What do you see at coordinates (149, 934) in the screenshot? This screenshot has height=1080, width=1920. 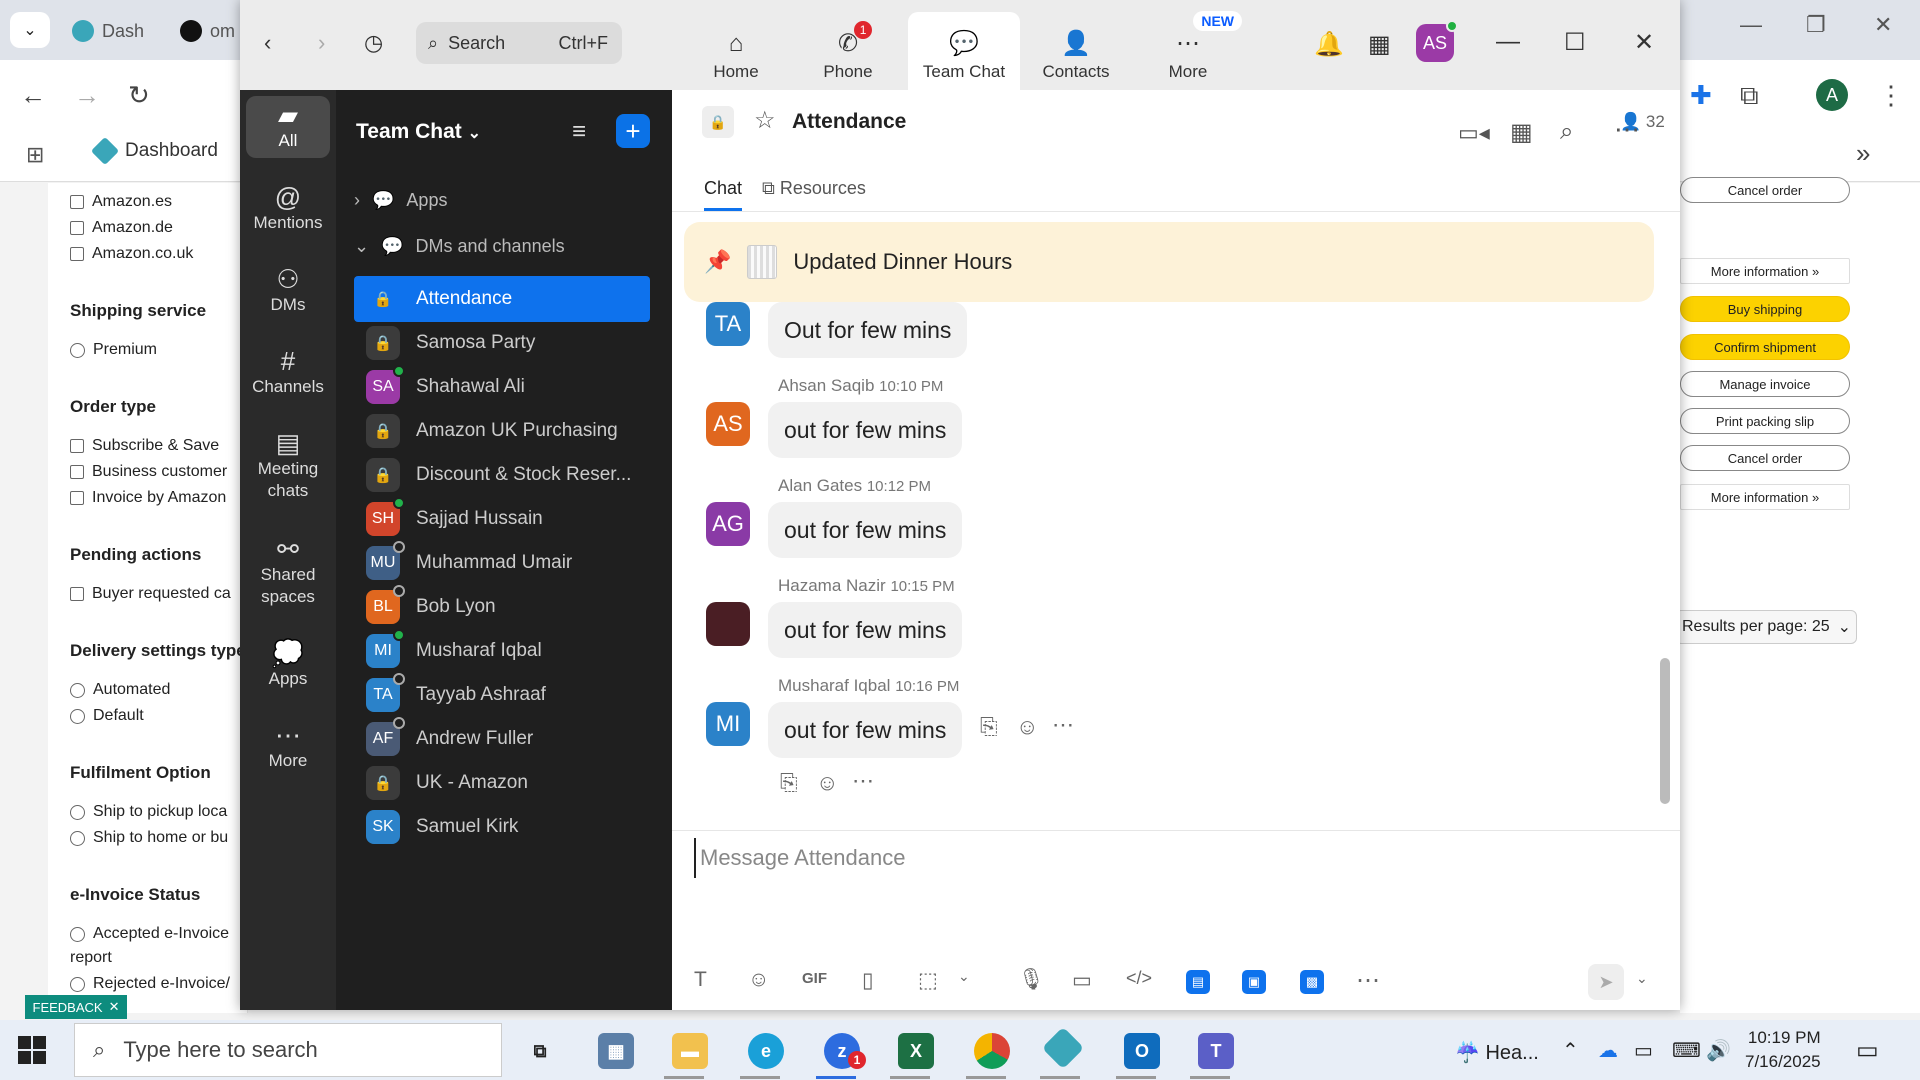 I see `radio-einvoice-accepted: Accepted e-Invoice` at bounding box center [149, 934].